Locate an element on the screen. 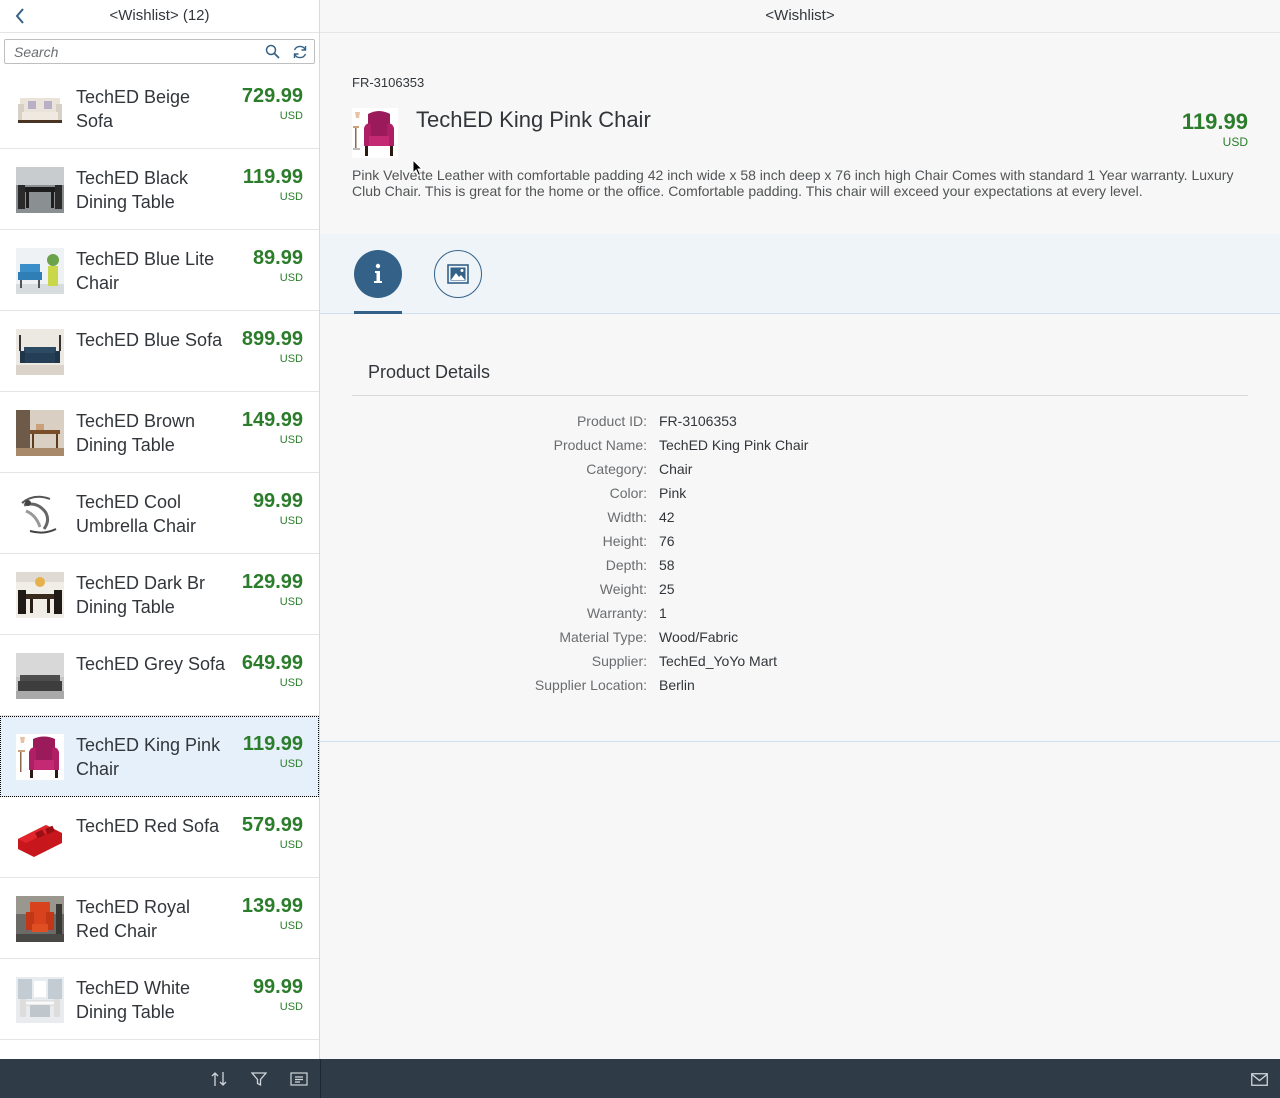  master-header: <Wishlist> (12) is located at coordinates (159, 16).